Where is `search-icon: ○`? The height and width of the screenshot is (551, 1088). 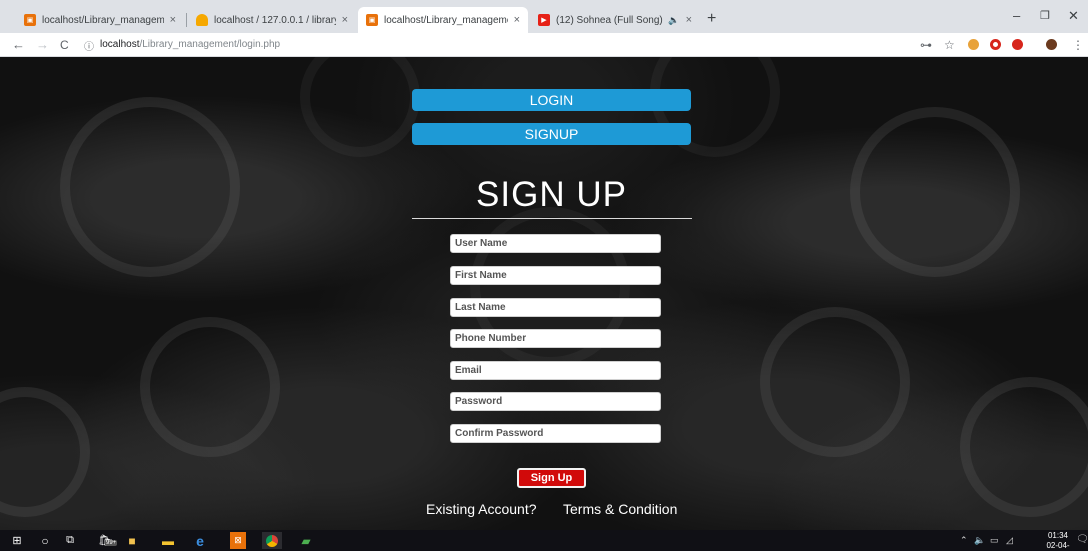
search-icon: ○ is located at coordinates (45, 540).